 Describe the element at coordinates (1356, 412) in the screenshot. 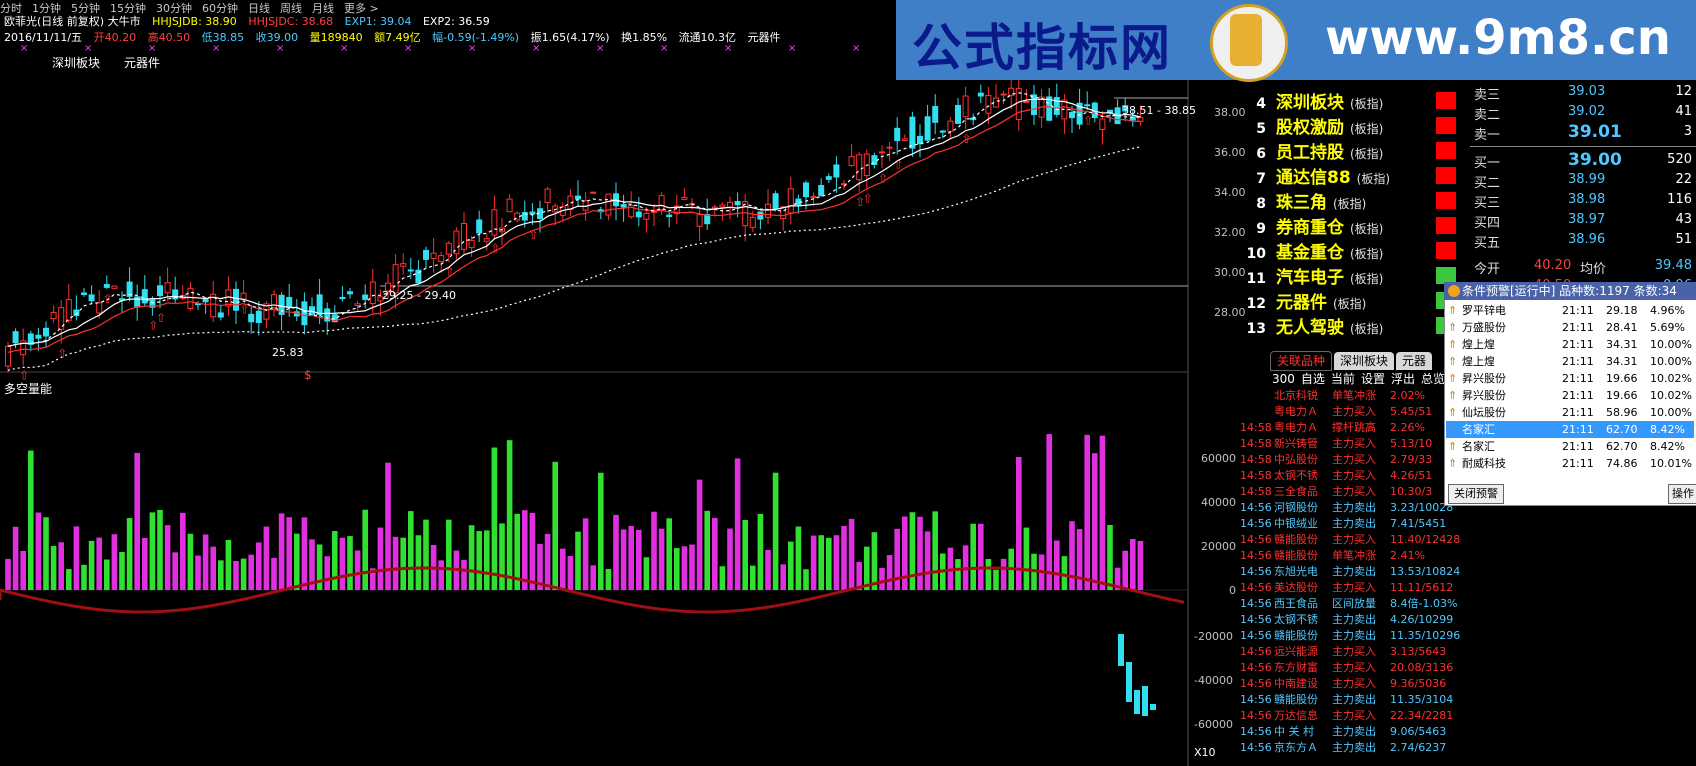

I see `trade-row: 粤电力Ａ 主力买入 5.45/51` at that location.